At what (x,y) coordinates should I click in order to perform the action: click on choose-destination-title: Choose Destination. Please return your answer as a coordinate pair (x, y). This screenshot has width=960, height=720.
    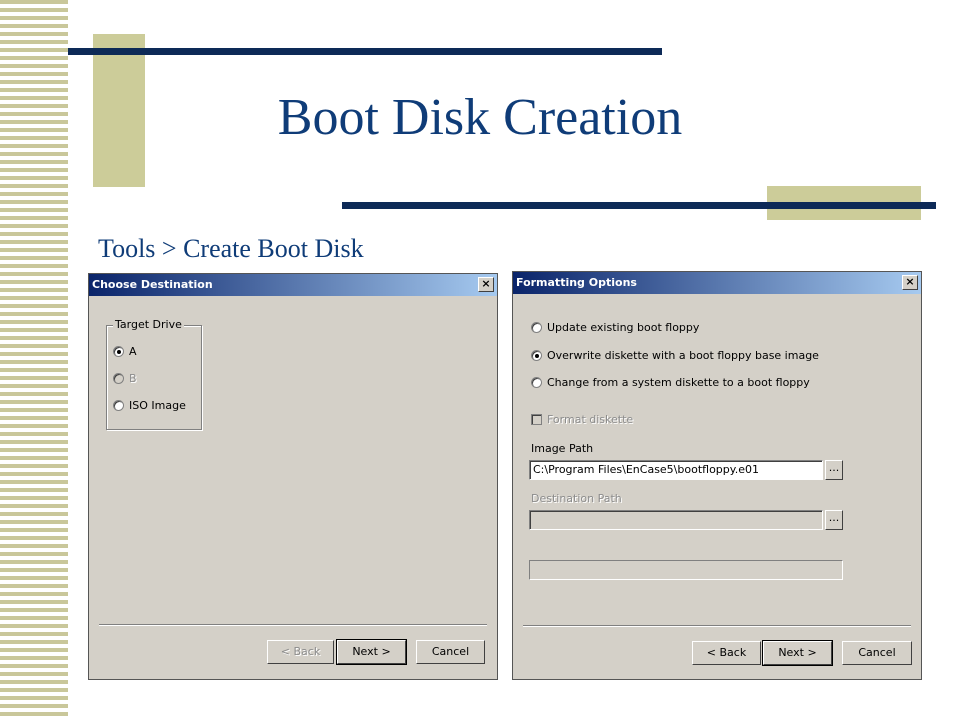
    Looking at the image, I should click on (152, 284).